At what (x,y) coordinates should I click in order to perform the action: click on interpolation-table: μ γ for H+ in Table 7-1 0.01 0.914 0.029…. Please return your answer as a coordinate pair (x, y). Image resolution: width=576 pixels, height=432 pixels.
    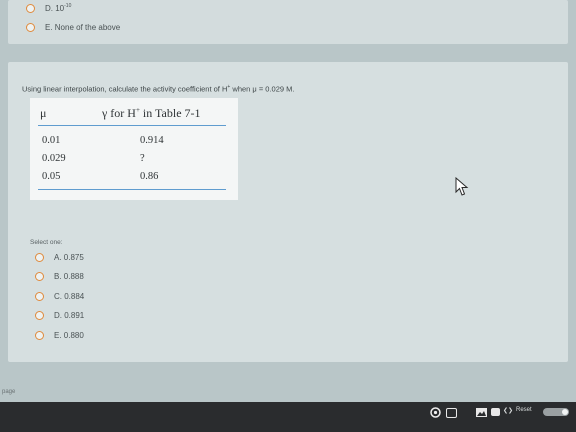
    Looking at the image, I should click on (134, 149).